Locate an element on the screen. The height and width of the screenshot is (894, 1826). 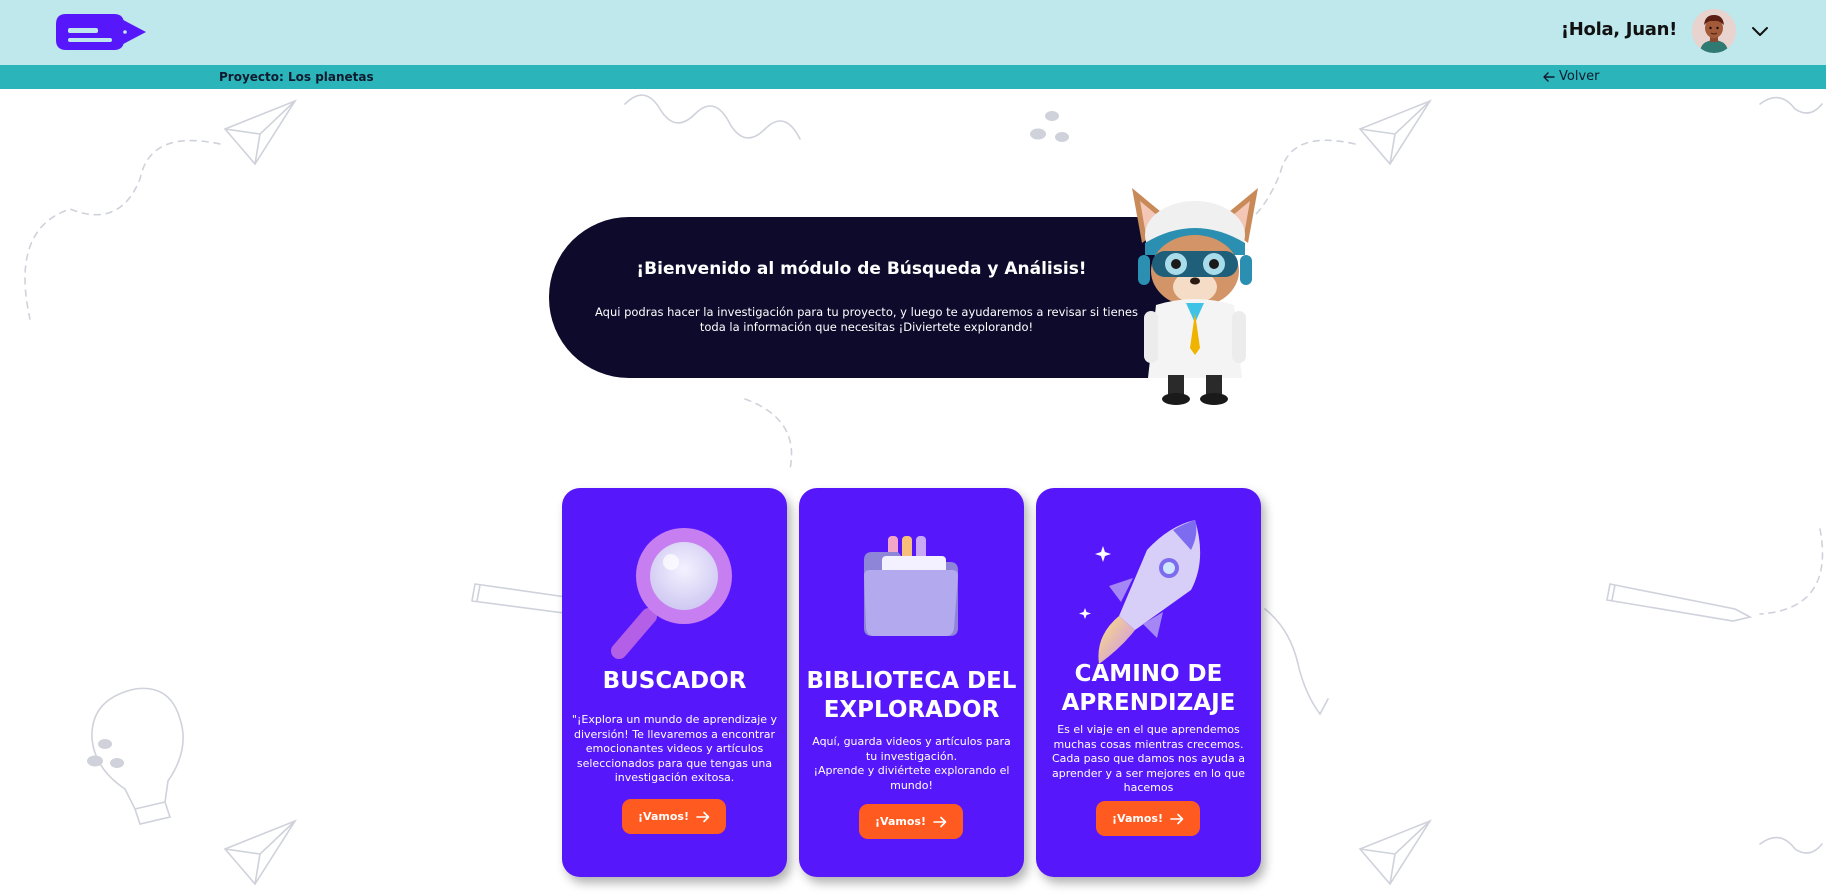
user-greeting: ¡Hola, Juan! is located at coordinates (1618, 29).